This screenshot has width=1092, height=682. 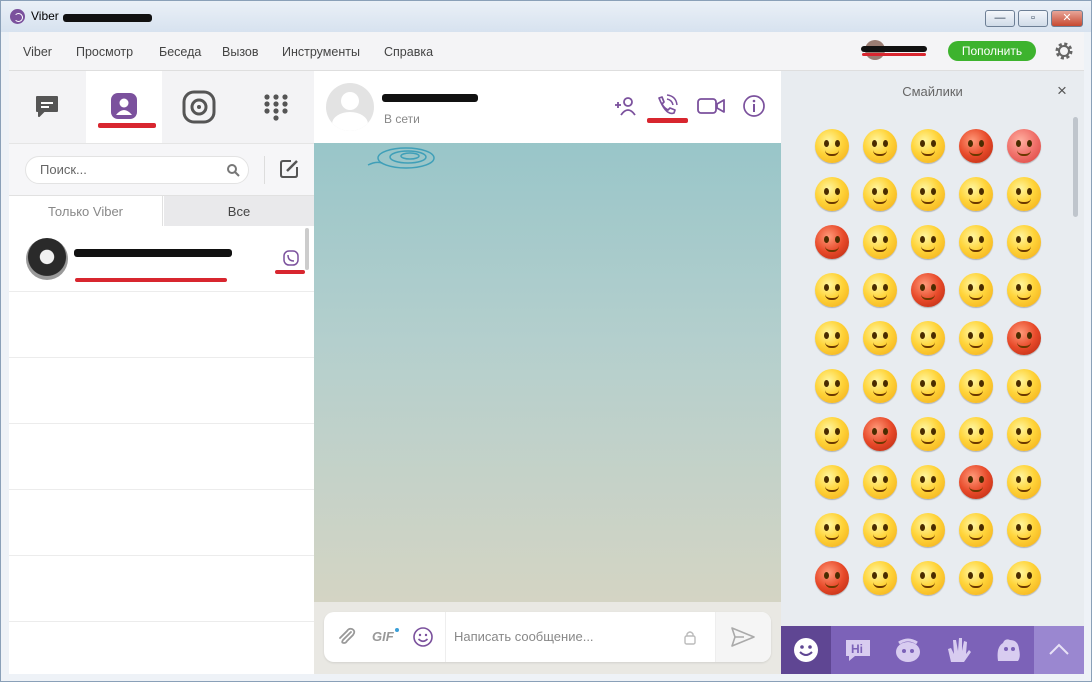 What do you see at coordinates (1075, 167) in the screenshot?
I see `emoji-scrollbar` at bounding box center [1075, 167].